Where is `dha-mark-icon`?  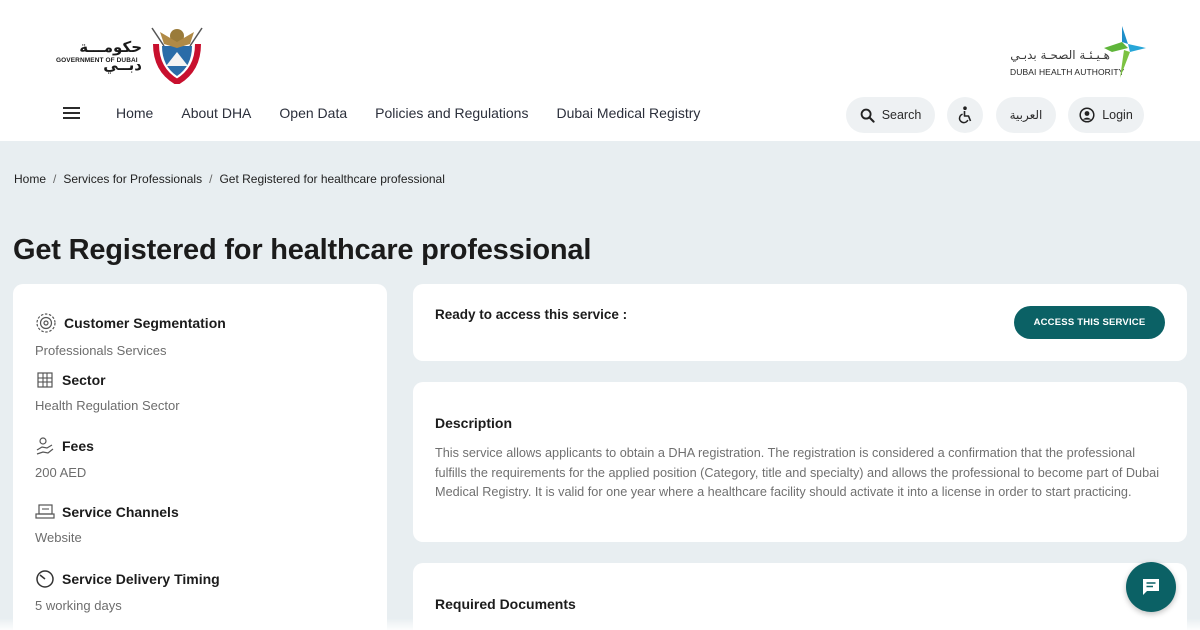
dha-mark-icon is located at coordinates (1125, 52).